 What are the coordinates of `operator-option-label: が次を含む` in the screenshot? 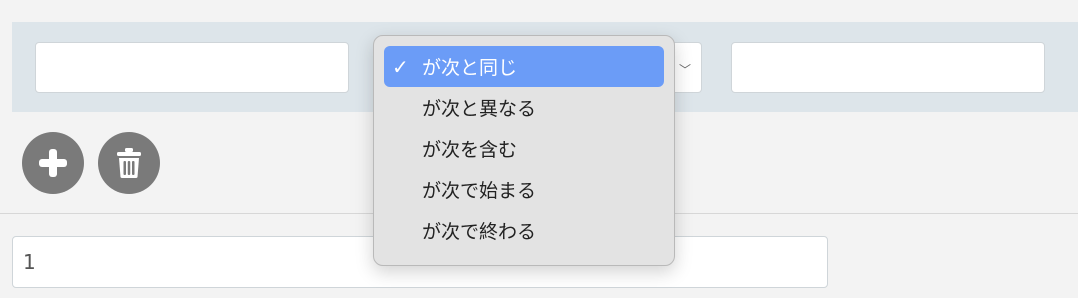 It's located at (470, 150).